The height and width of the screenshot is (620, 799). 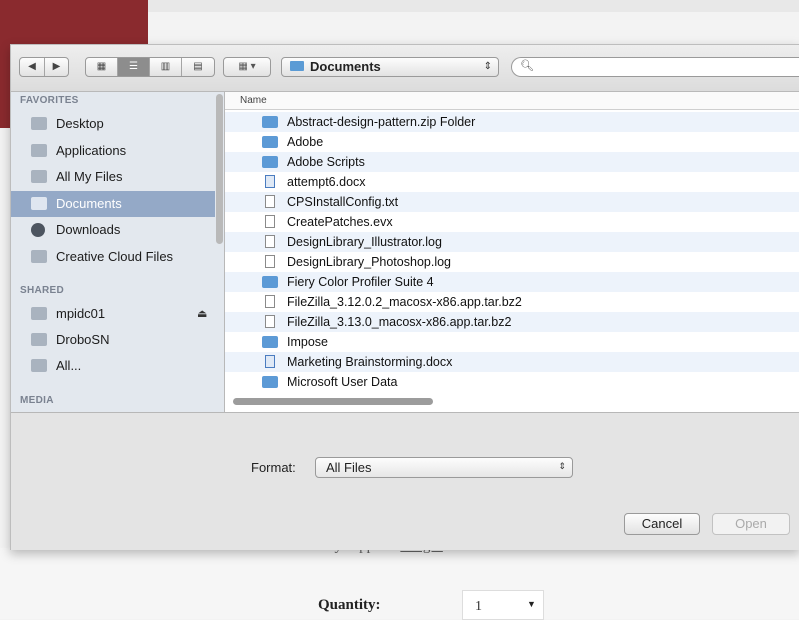 I want to click on file-row: CreatePatches.evx, so click(x=512, y=222).